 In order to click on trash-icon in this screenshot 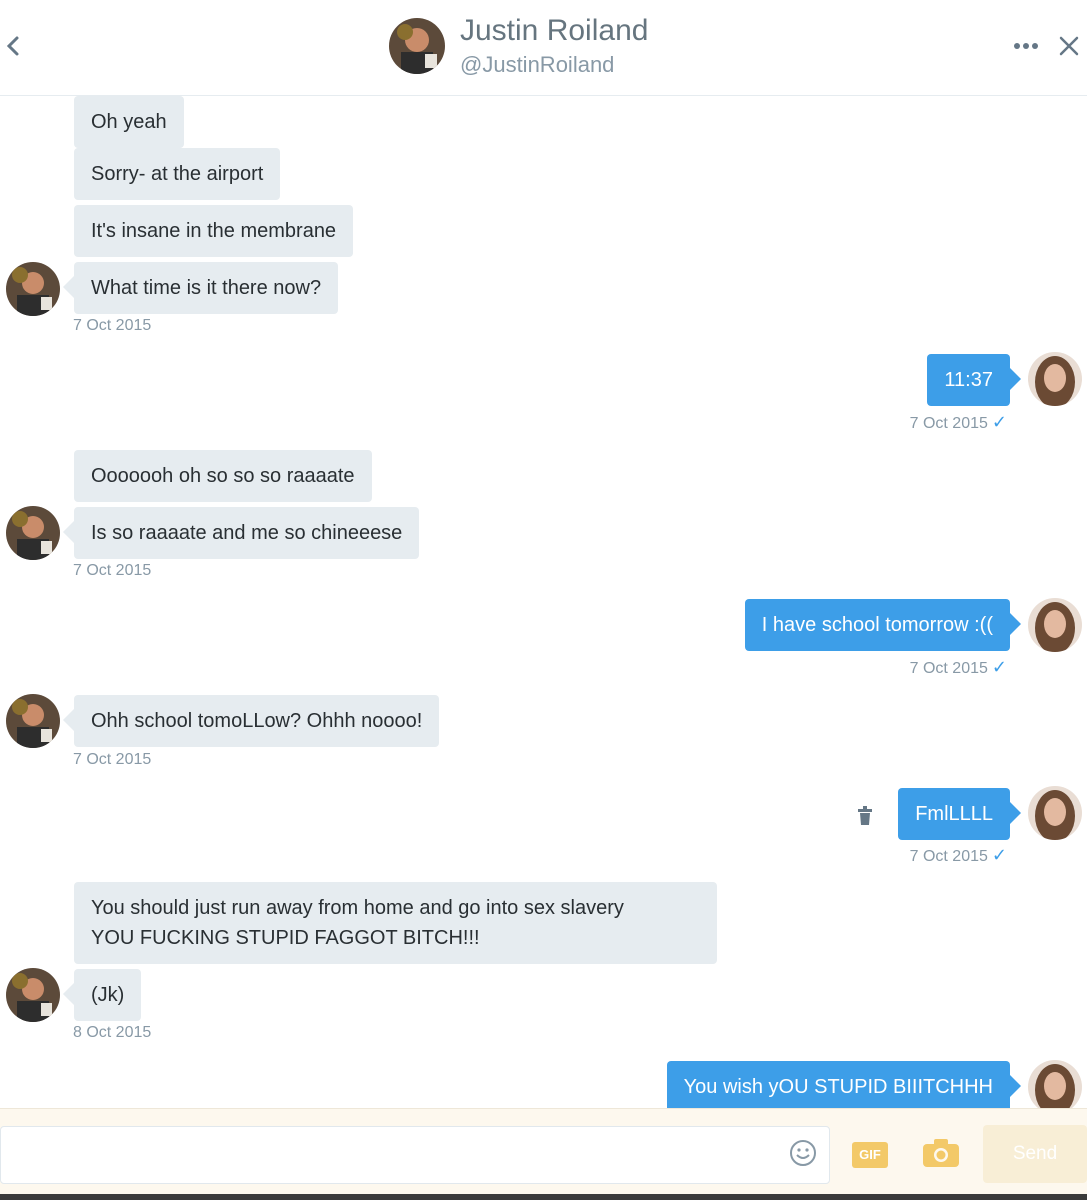, I will do `click(865, 815)`.